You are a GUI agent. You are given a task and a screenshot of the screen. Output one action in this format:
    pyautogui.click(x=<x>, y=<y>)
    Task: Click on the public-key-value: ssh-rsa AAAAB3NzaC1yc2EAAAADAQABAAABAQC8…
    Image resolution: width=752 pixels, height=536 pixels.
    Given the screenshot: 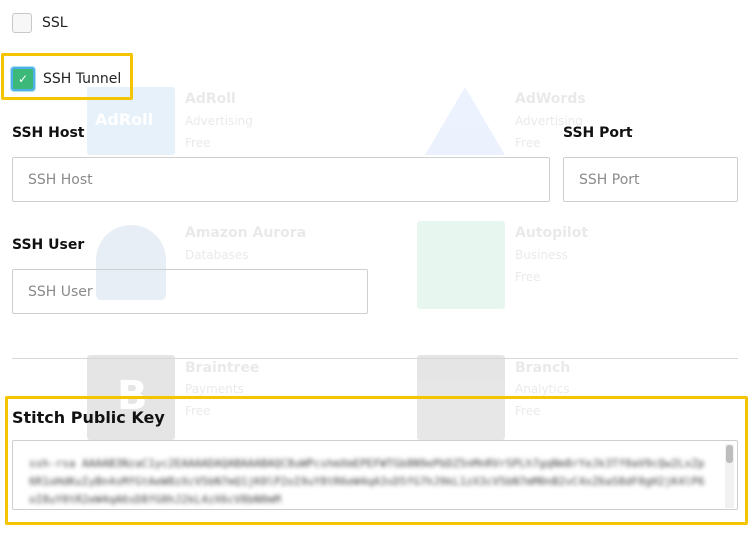 What is the action you would take?
    pyautogui.click(x=367, y=481)
    